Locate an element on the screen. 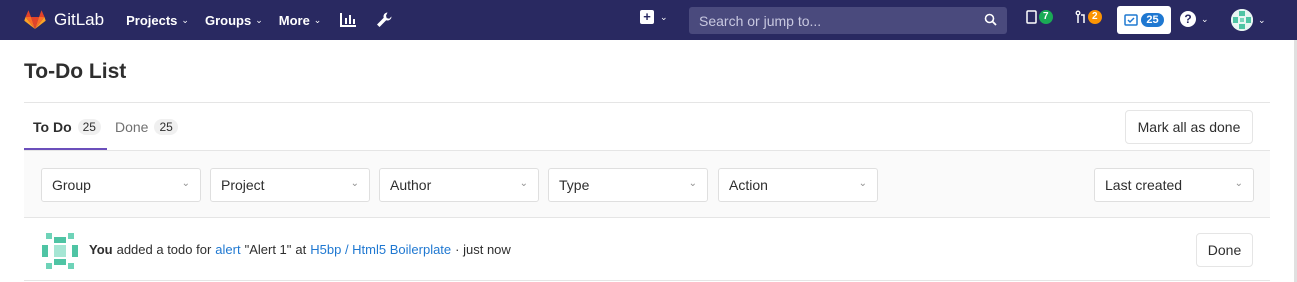 Image resolution: width=1297 pixels, height=282 pixels. todos-count-badge: 25 is located at coordinates (1152, 20).